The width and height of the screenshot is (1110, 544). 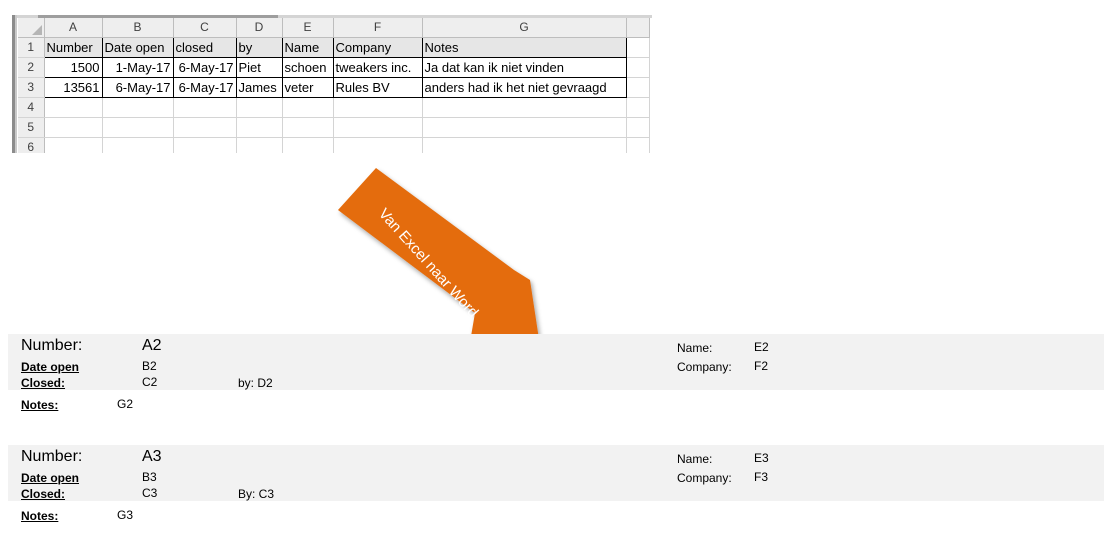 I want to click on number-label: Number:, so click(x=52, y=456).